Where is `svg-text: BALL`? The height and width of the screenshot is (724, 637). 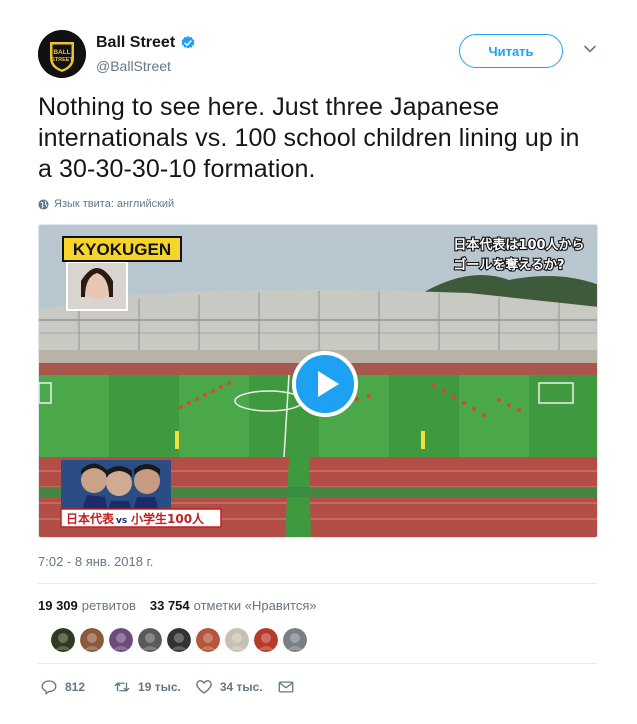
svg-text: BALL is located at coordinates (61, 52).